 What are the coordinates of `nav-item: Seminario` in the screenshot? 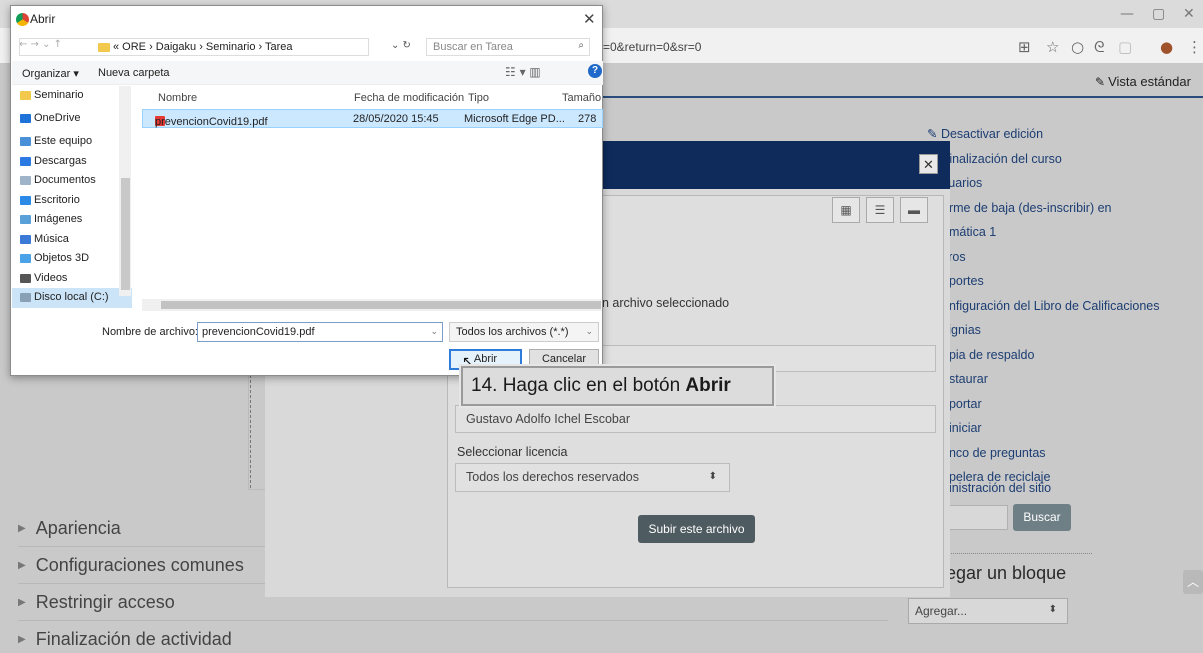 It's located at (72, 96).